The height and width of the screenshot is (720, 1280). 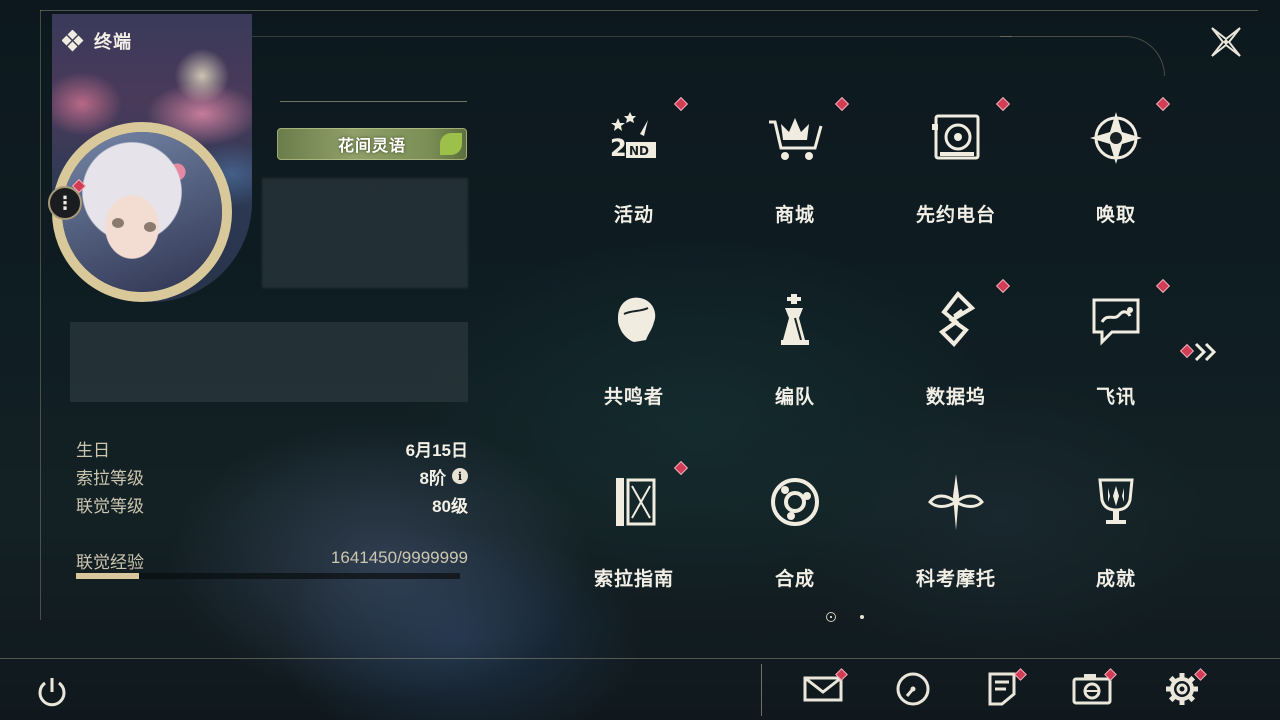 I want to click on frame-arc, so click(x=1082, y=56).